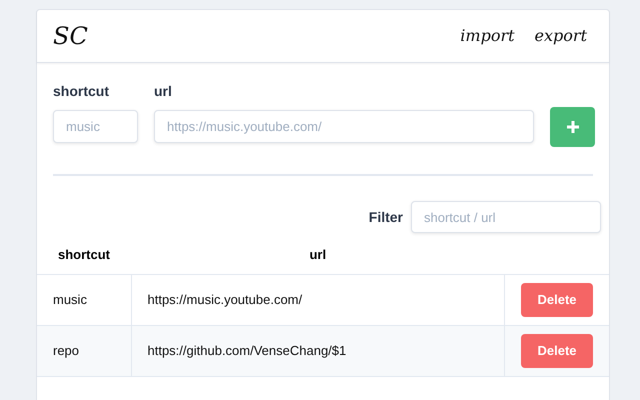 The width and height of the screenshot is (640, 400). Describe the element at coordinates (344, 126) in the screenshot. I see `url-field: https://music.youtube.com/` at that location.